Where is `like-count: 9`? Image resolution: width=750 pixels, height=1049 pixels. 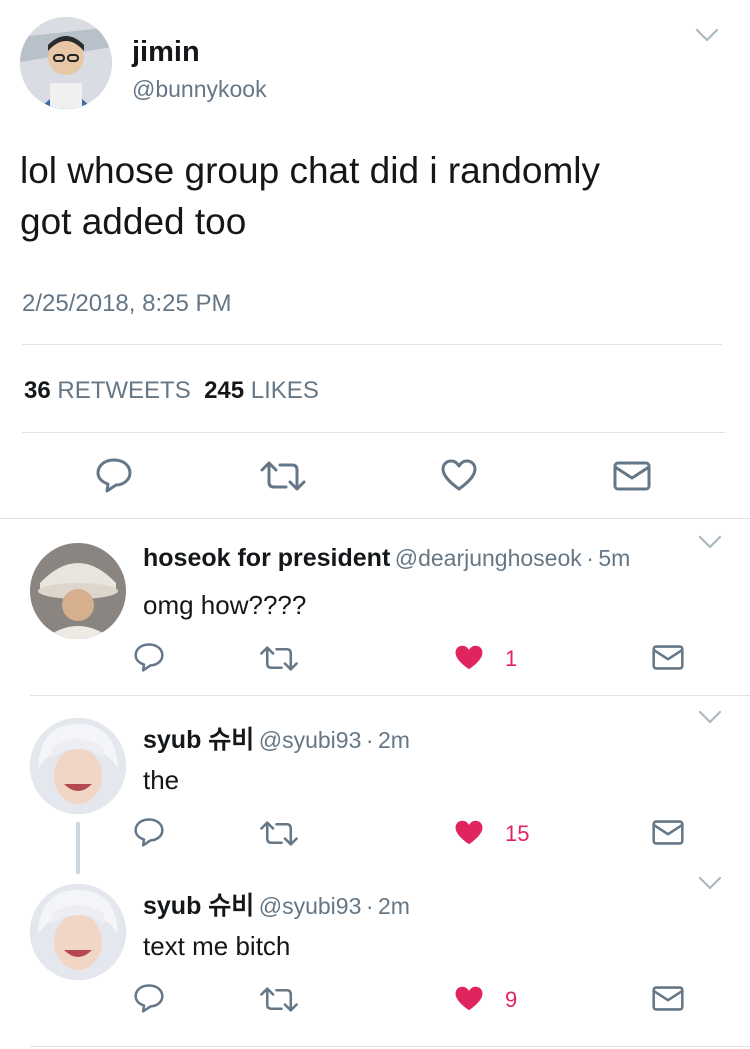 like-count: 9 is located at coordinates (511, 999).